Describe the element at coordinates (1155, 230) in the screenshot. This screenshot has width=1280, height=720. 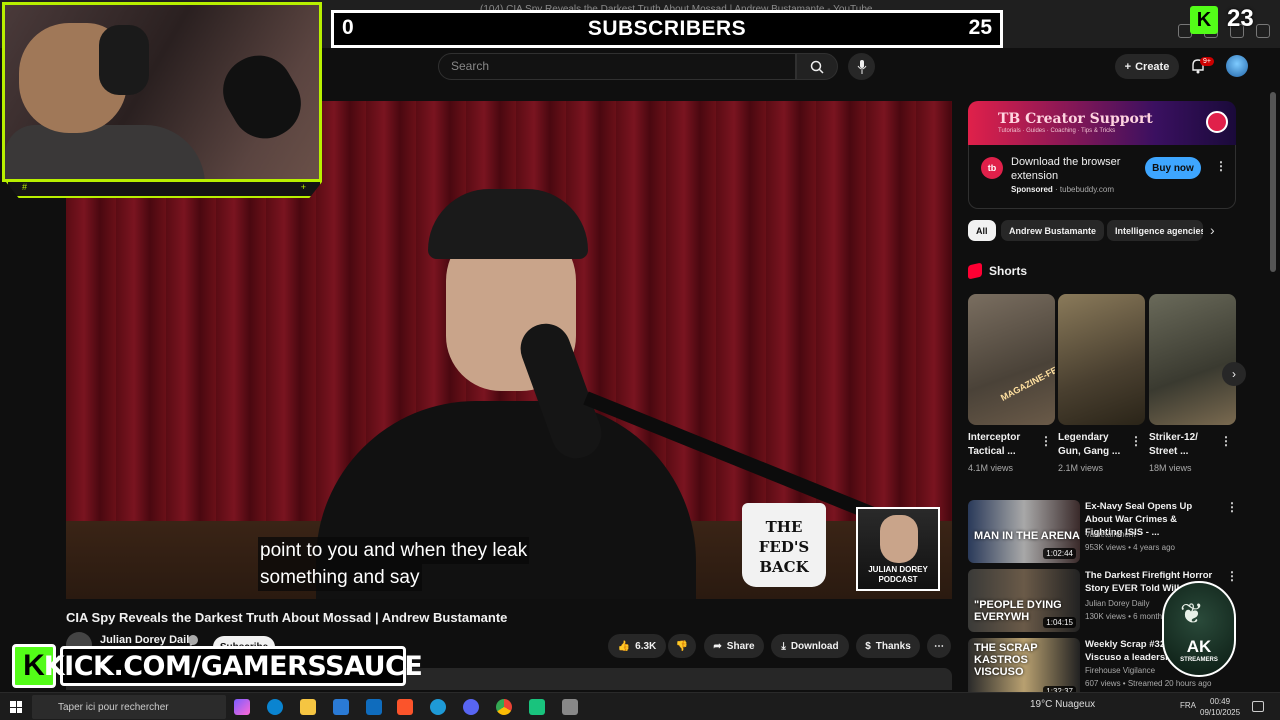
I see `chip-intelligence-agencies: Intelligence agencies` at that location.